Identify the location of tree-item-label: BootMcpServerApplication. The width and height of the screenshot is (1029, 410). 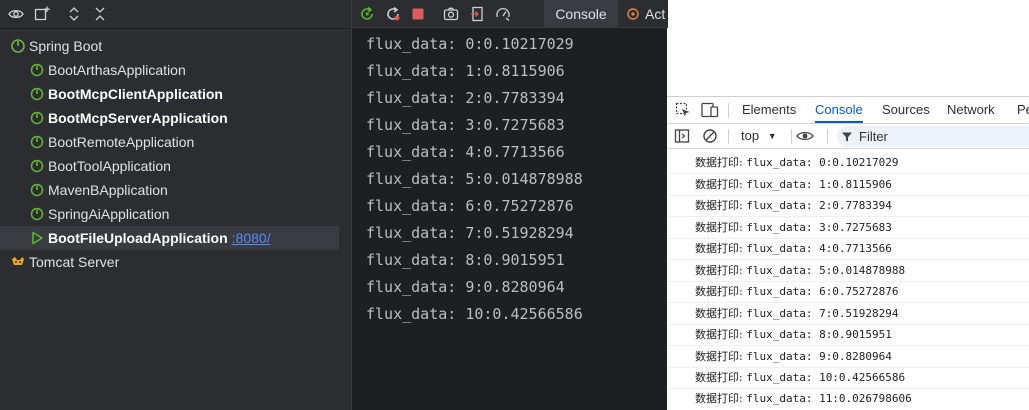
(138, 118).